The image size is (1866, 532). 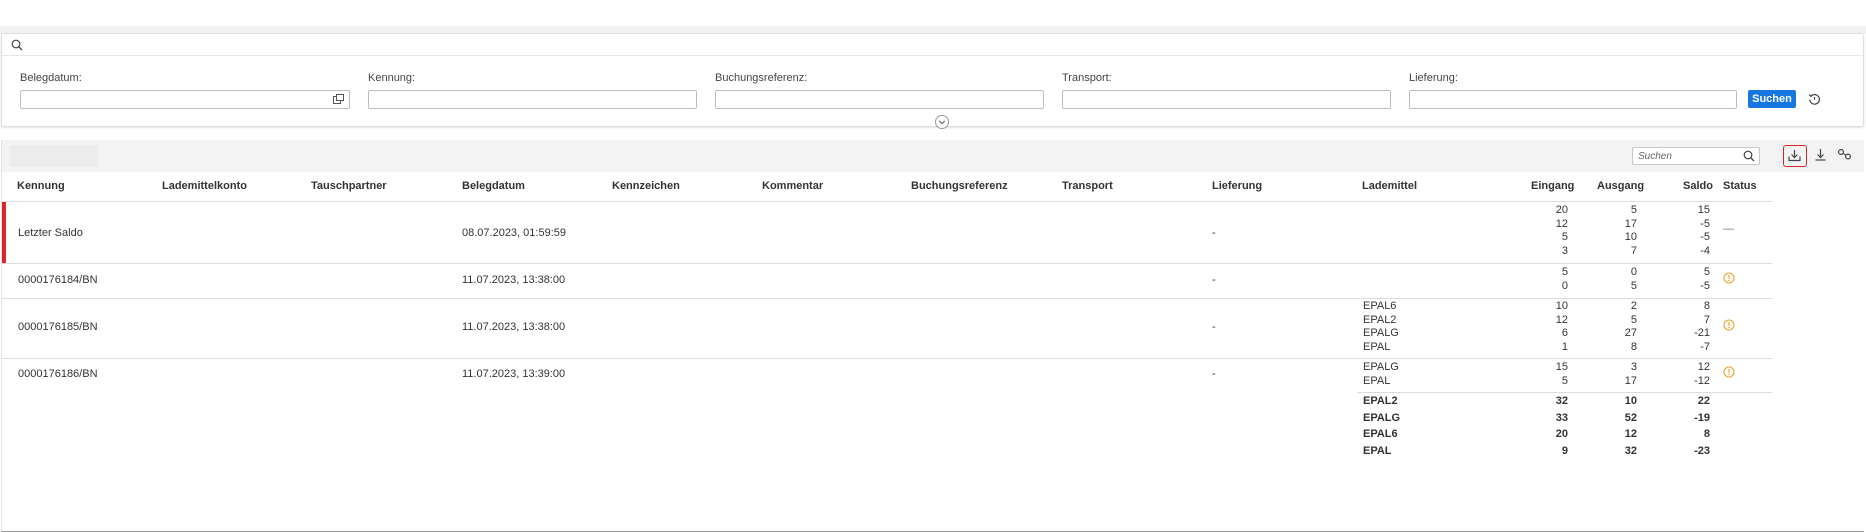 What do you see at coordinates (1552, 186) in the screenshot?
I see `col-eingang: Eingang` at bounding box center [1552, 186].